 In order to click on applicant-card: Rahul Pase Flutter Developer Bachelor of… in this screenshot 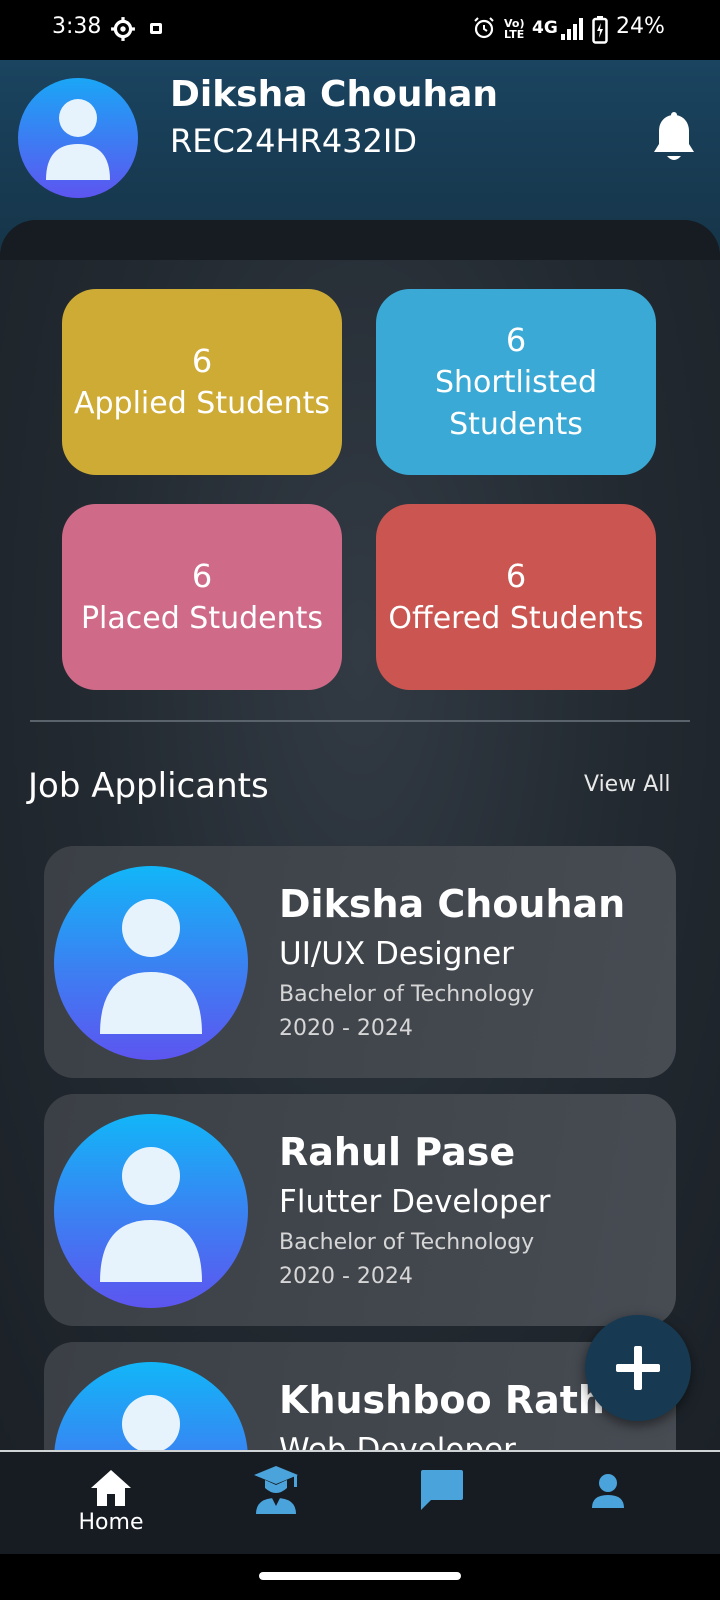, I will do `click(360, 1210)`.